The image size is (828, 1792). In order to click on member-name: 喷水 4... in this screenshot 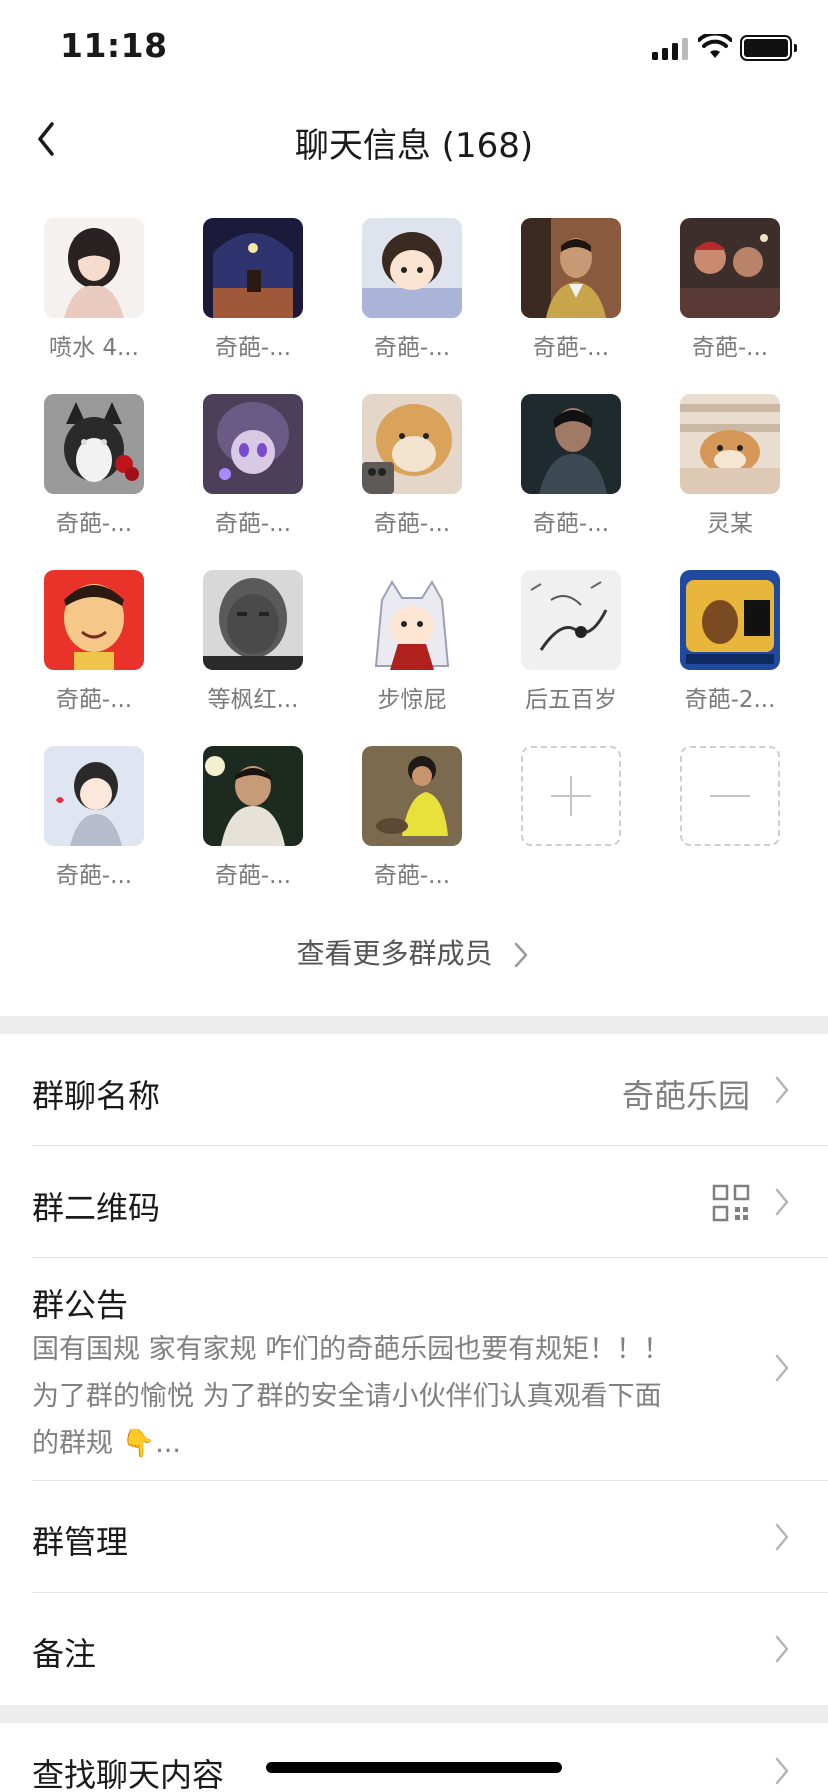, I will do `click(94, 348)`.